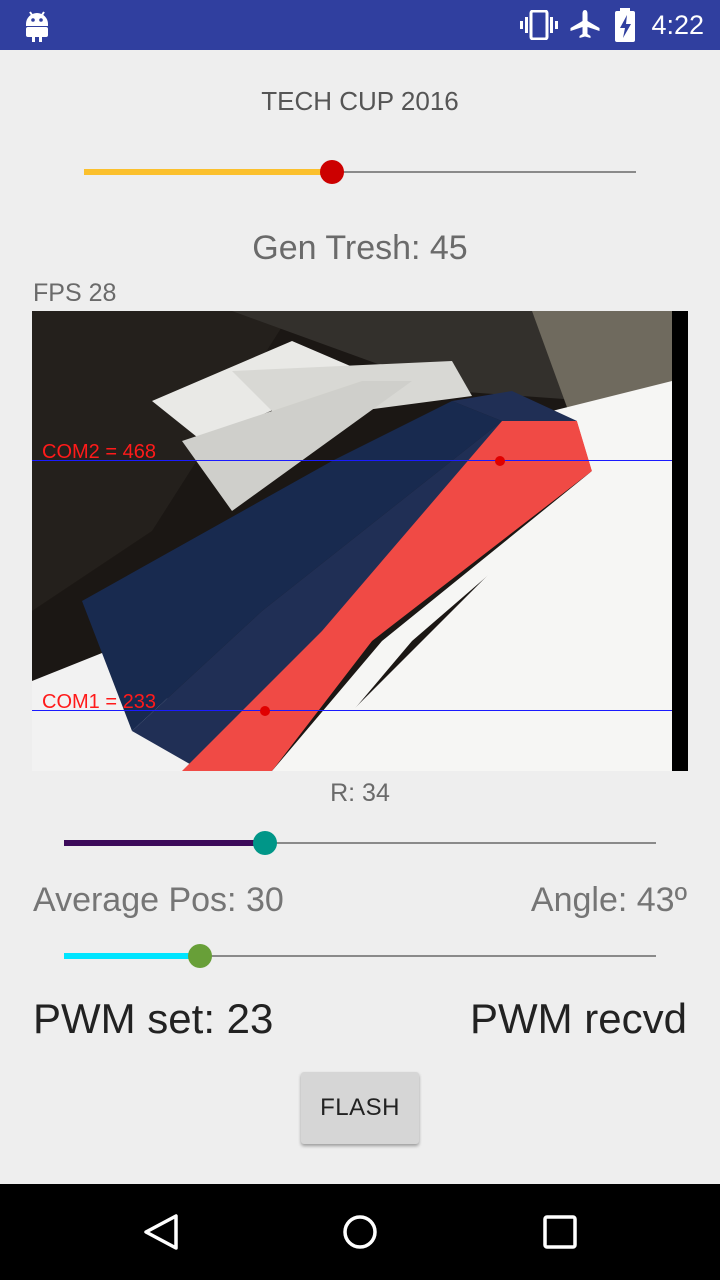 The height and width of the screenshot is (1280, 720). What do you see at coordinates (360, 793) in the screenshot?
I see `r-label: R: 34` at bounding box center [360, 793].